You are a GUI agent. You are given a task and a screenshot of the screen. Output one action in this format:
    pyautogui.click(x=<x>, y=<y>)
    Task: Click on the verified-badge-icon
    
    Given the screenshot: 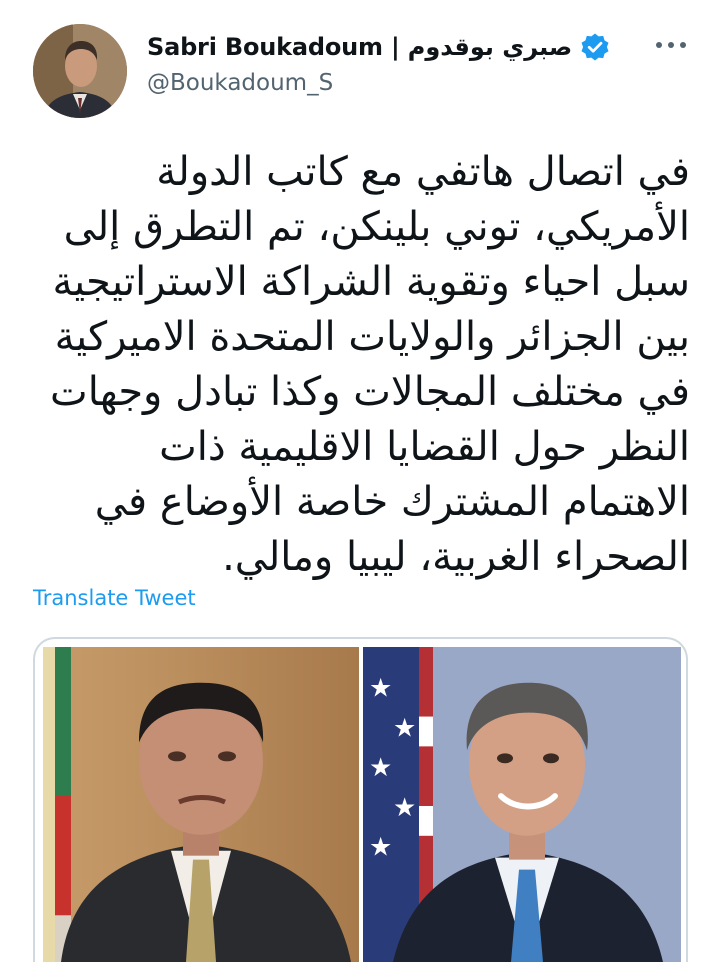 What is the action you would take?
    pyautogui.click(x=595, y=47)
    